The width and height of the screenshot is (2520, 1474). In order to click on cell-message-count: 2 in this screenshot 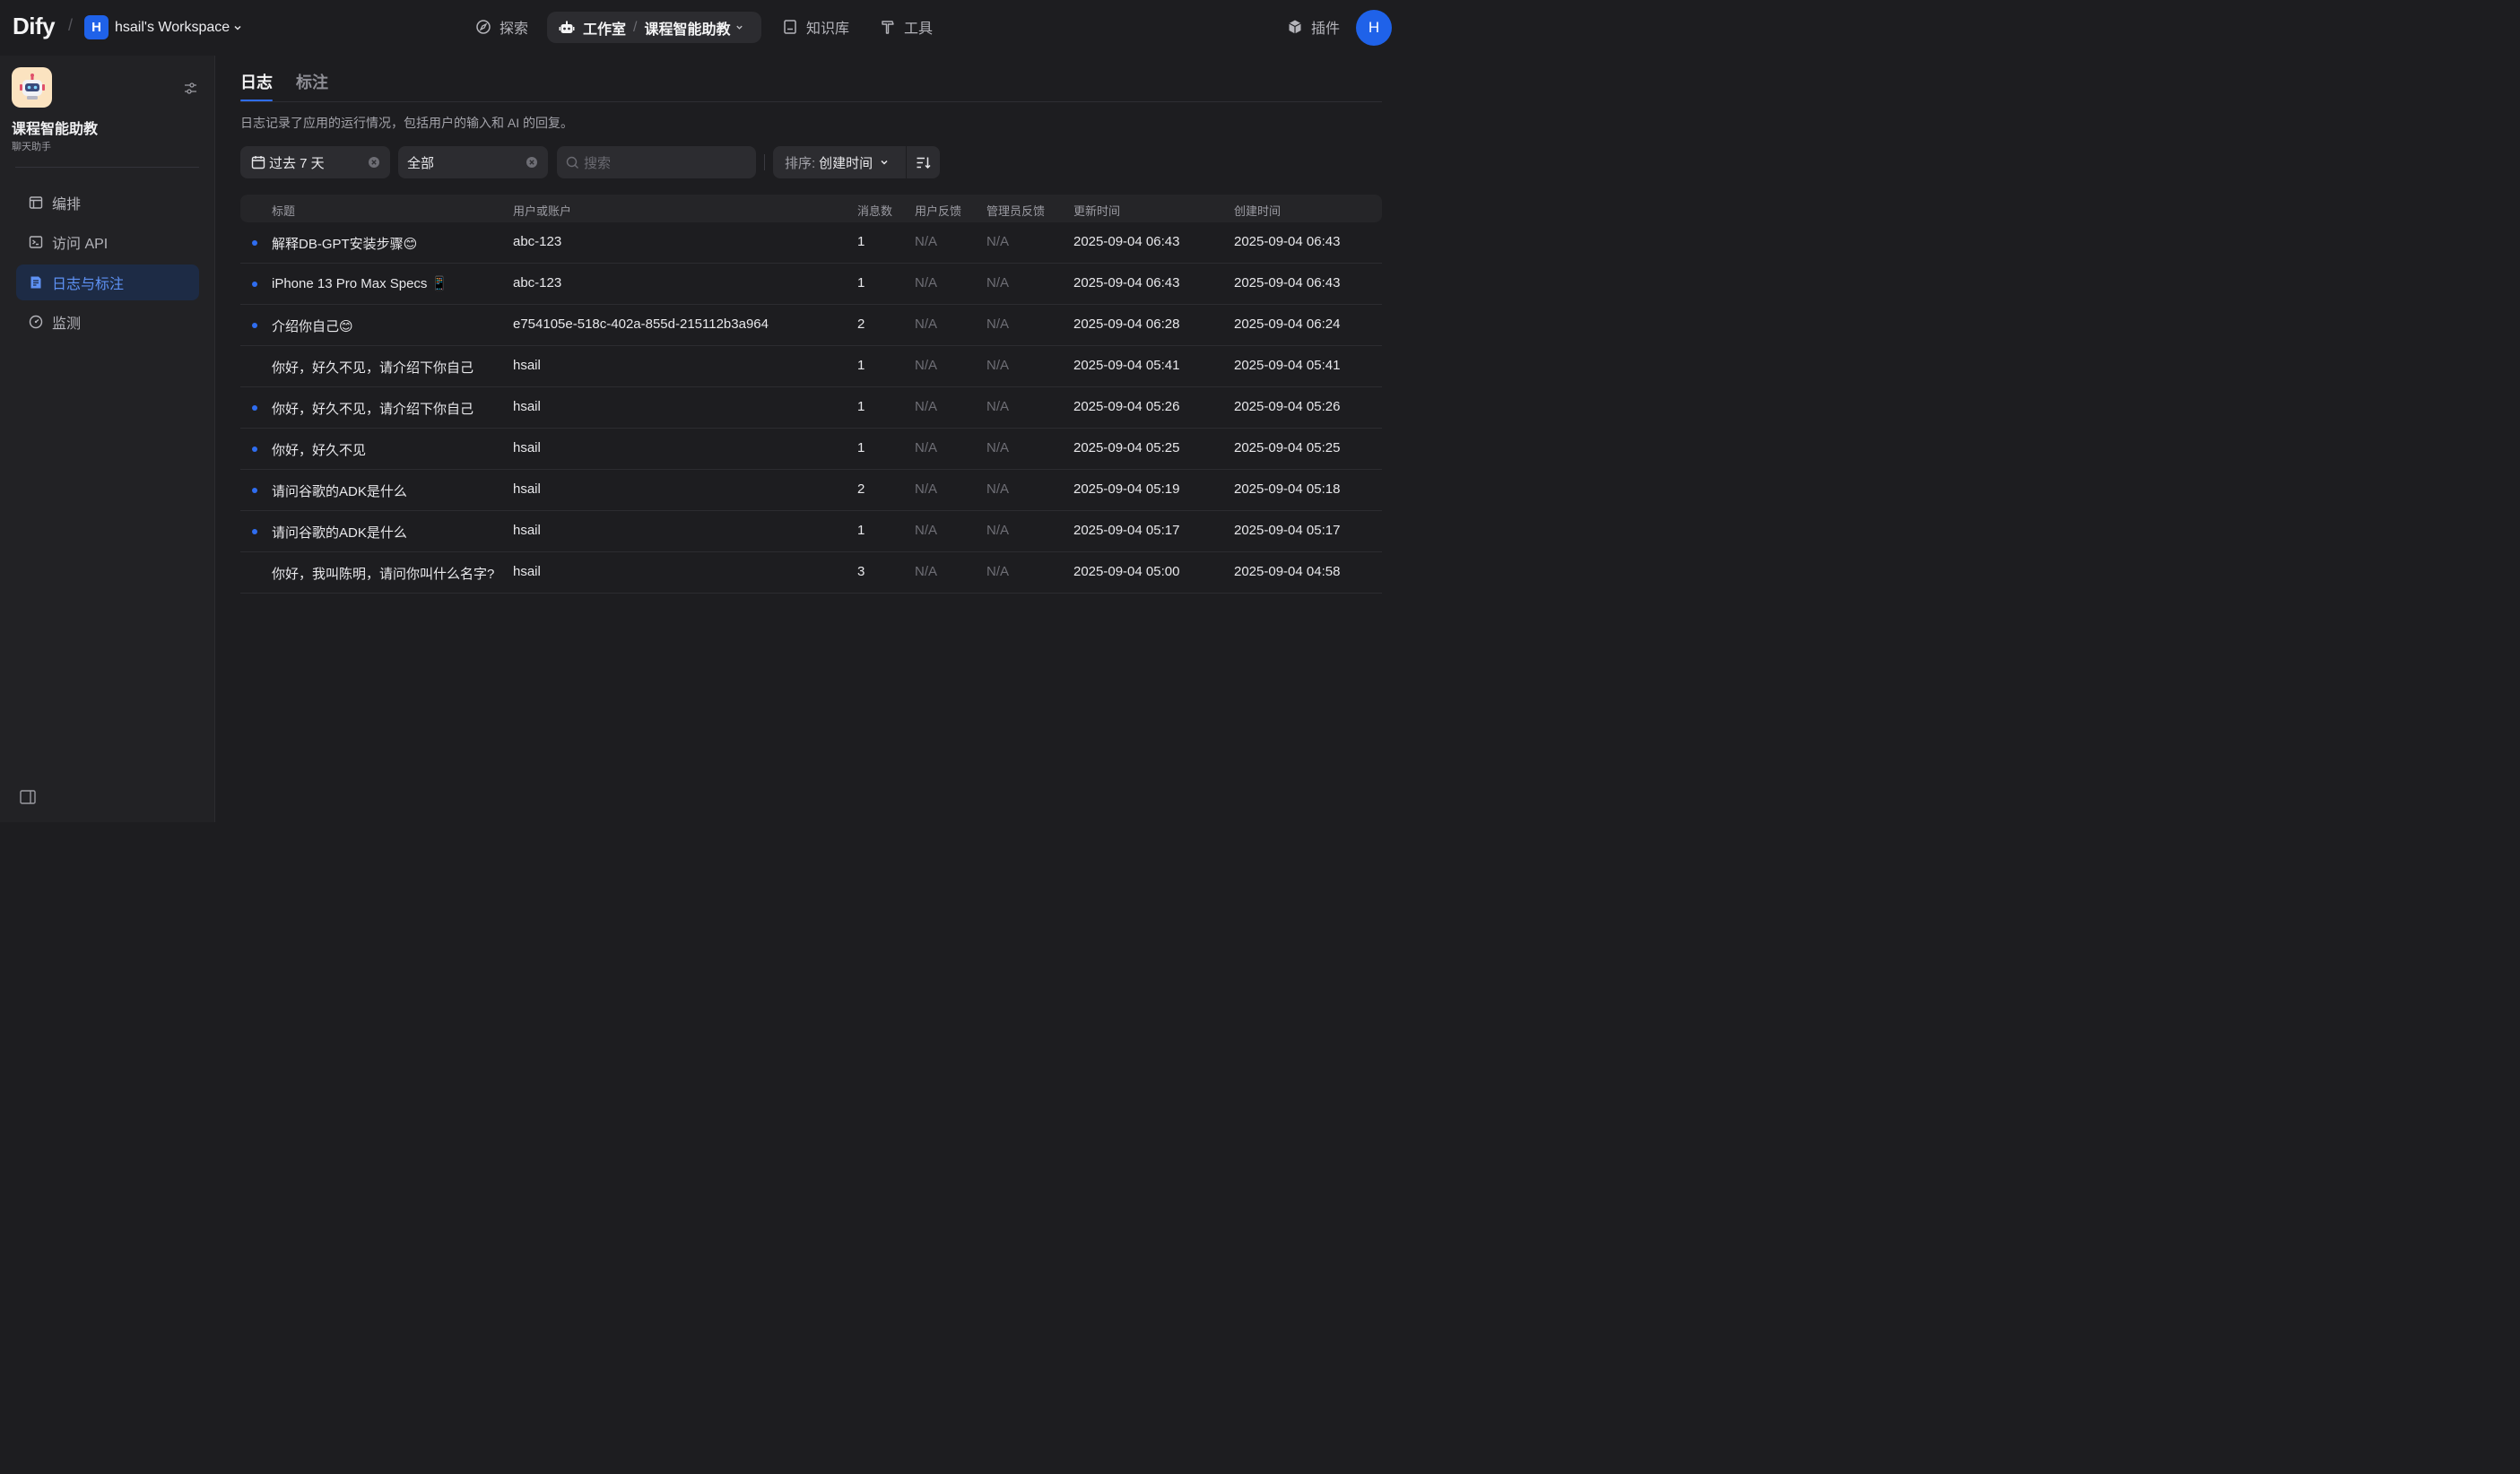, I will do `click(861, 489)`.